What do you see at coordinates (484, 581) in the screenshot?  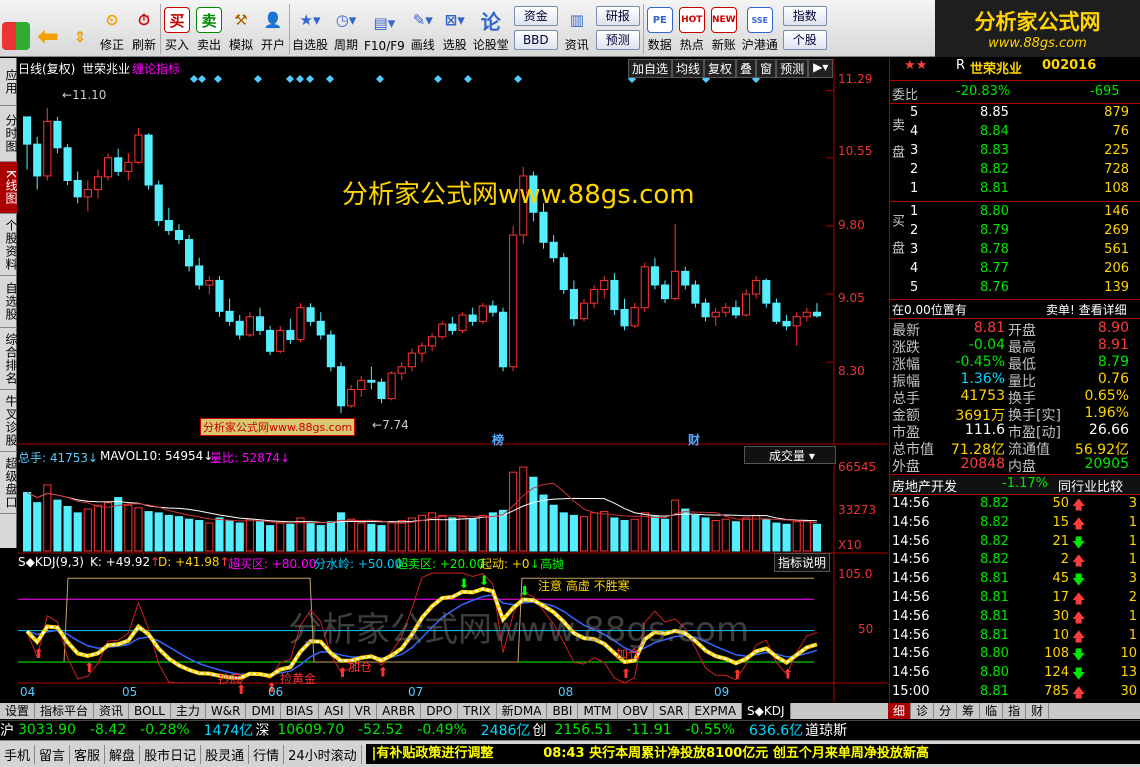 I see `down-arrow-signal-icon: ⬇` at bounding box center [484, 581].